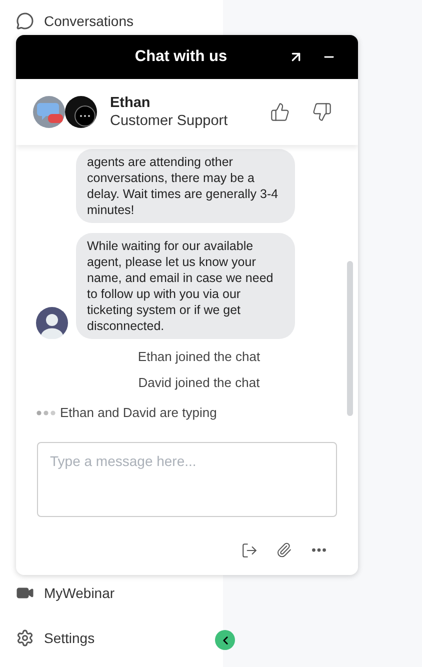 This screenshot has height=667, width=422. I want to click on system-message: Ethan joined the chat, so click(199, 357).